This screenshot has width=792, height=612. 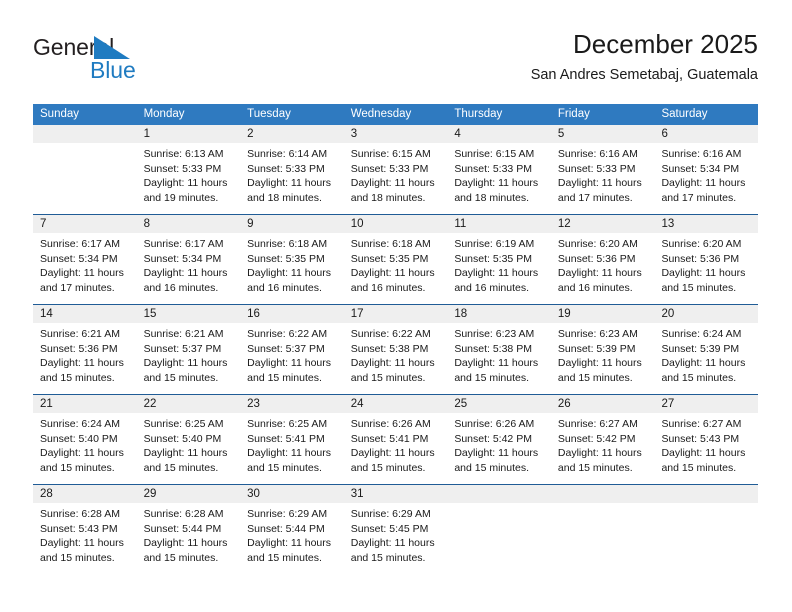 What do you see at coordinates (706, 134) in the screenshot?
I see `day-number: 6` at bounding box center [706, 134].